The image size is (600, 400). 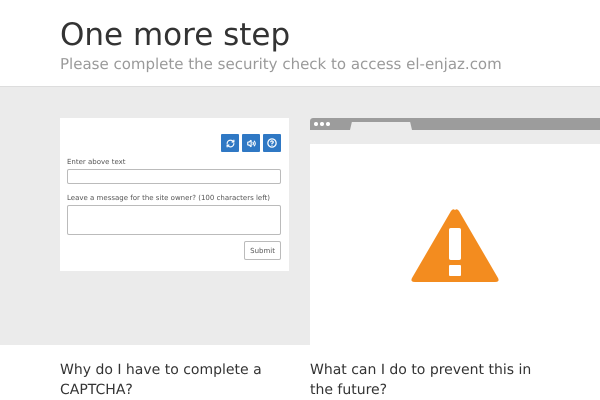 What do you see at coordinates (281, 64) in the screenshot?
I see `page-subtitle: Please complete the security check to access el-enjaz.com` at bounding box center [281, 64].